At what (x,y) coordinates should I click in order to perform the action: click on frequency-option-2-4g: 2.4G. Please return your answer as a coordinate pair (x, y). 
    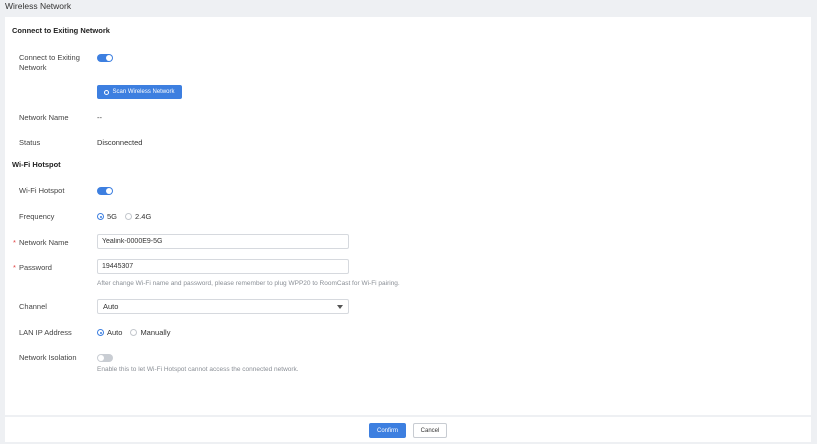
    Looking at the image, I should click on (138, 216).